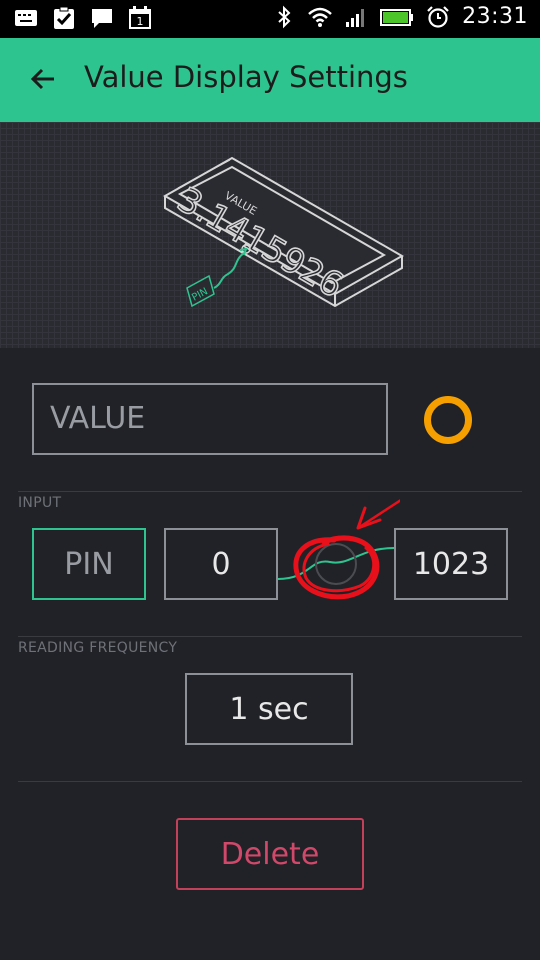 This screenshot has width=540, height=960. I want to click on app-bar: Value Display Settings, so click(270, 80).